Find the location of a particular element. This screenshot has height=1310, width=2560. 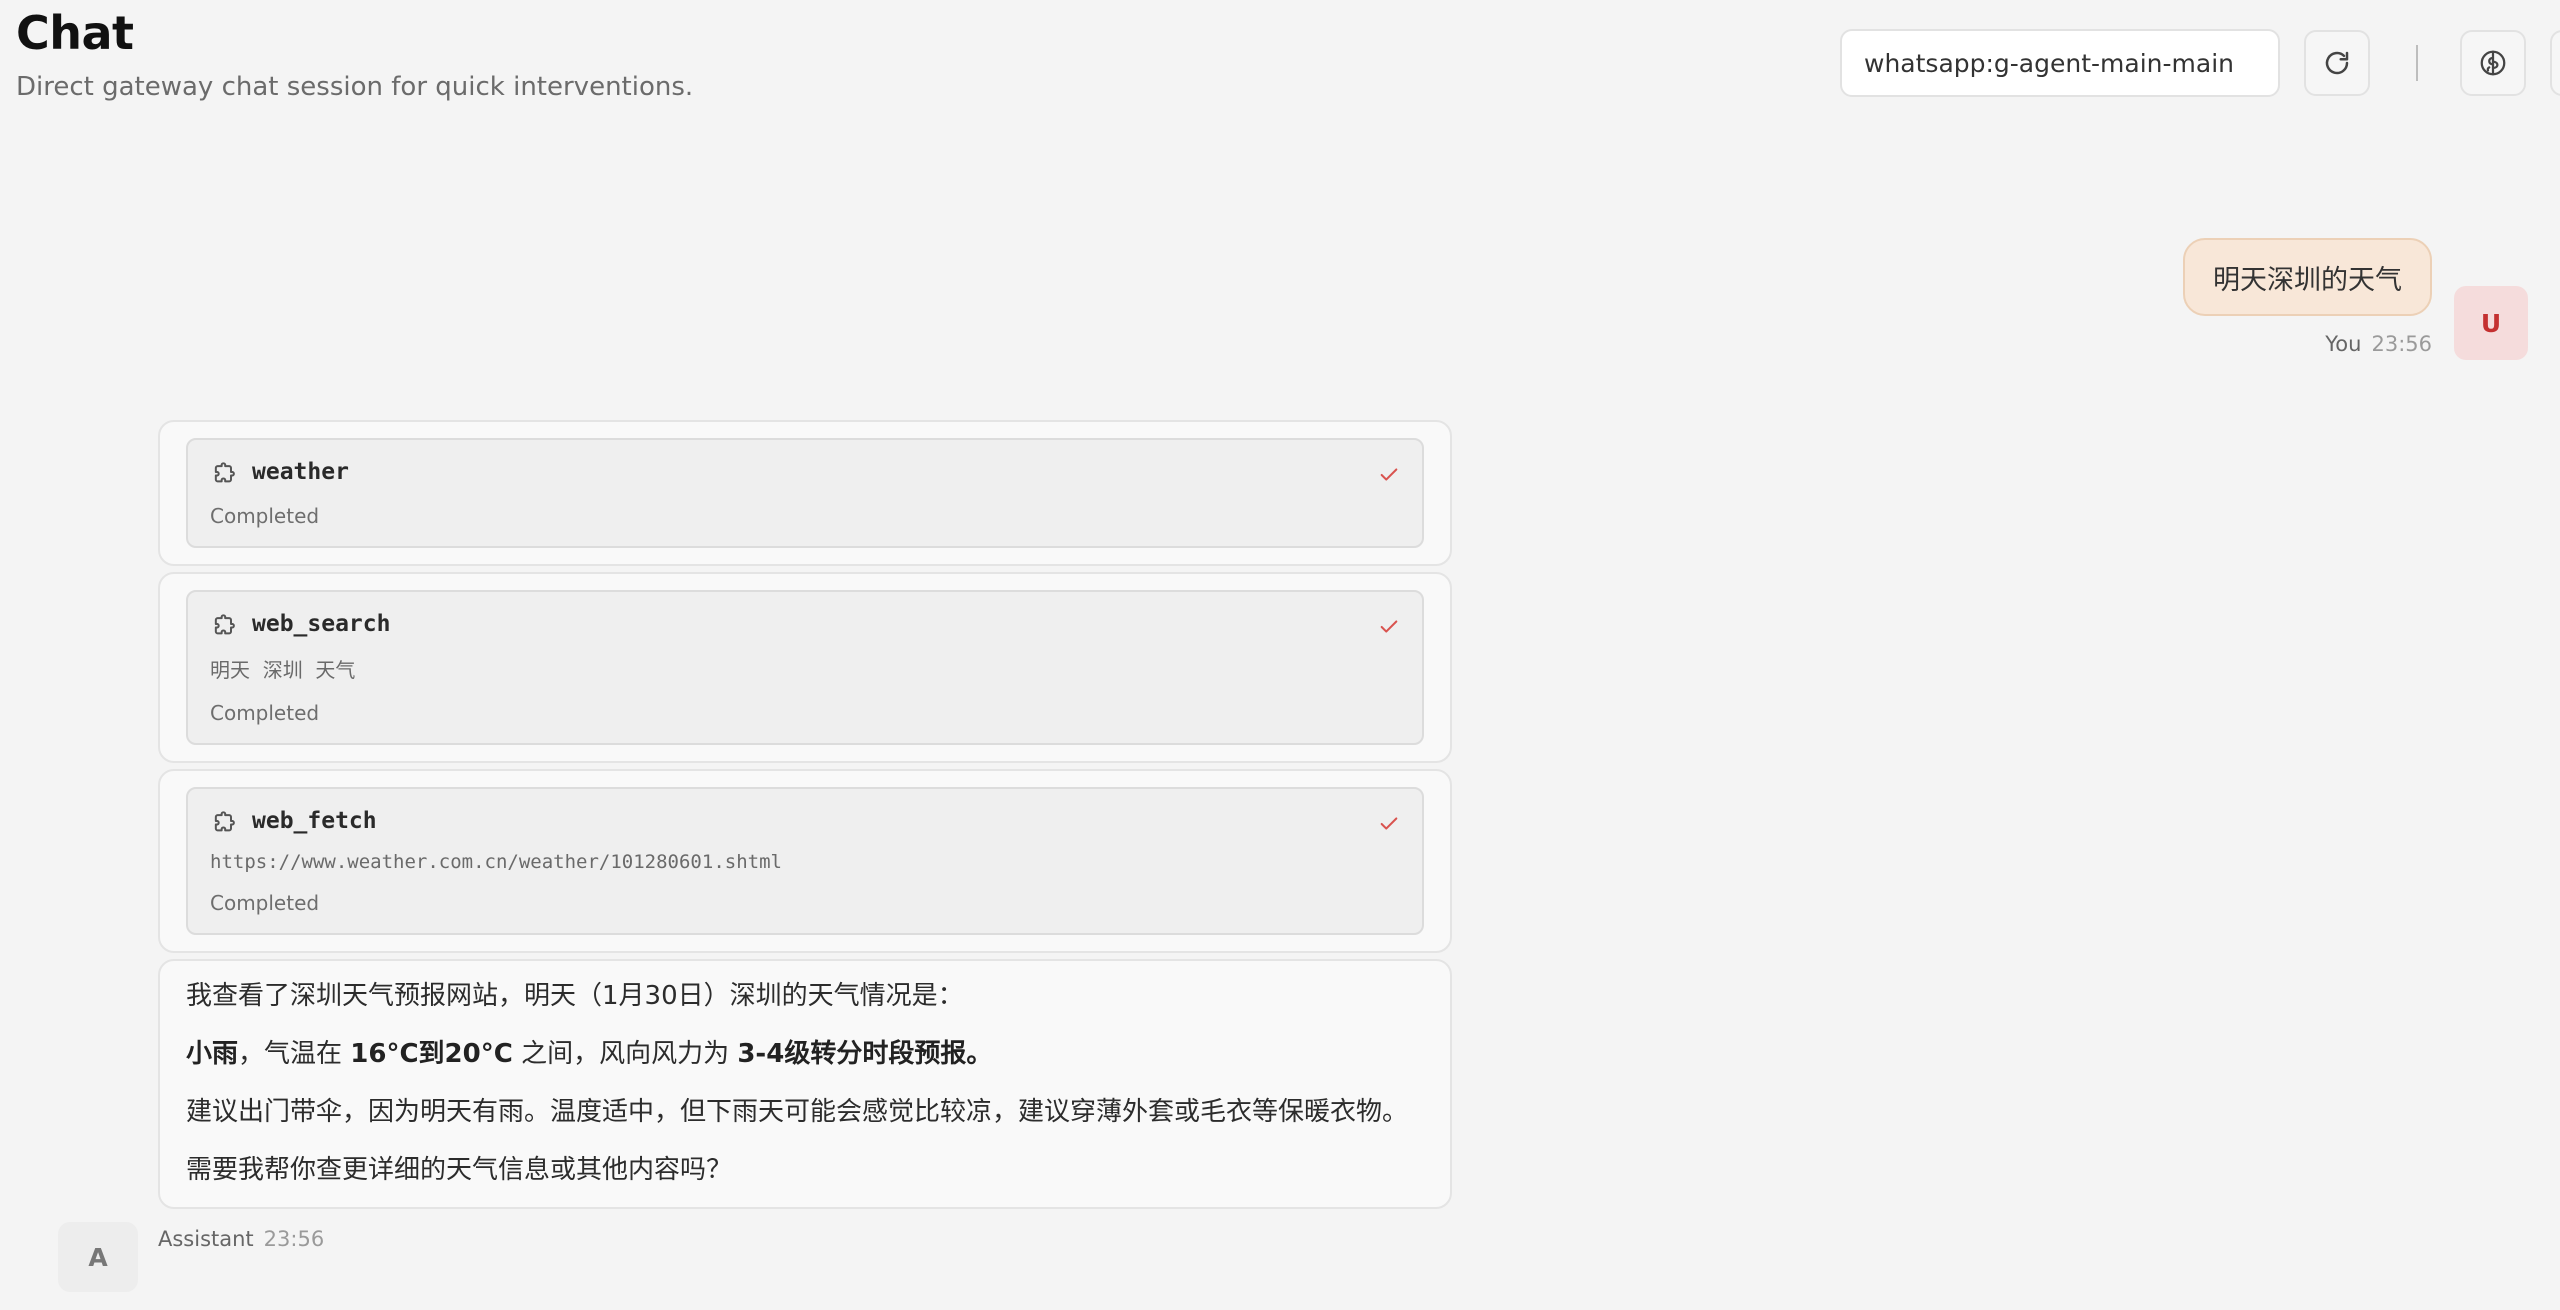

page-title: Chat is located at coordinates (75, 33).